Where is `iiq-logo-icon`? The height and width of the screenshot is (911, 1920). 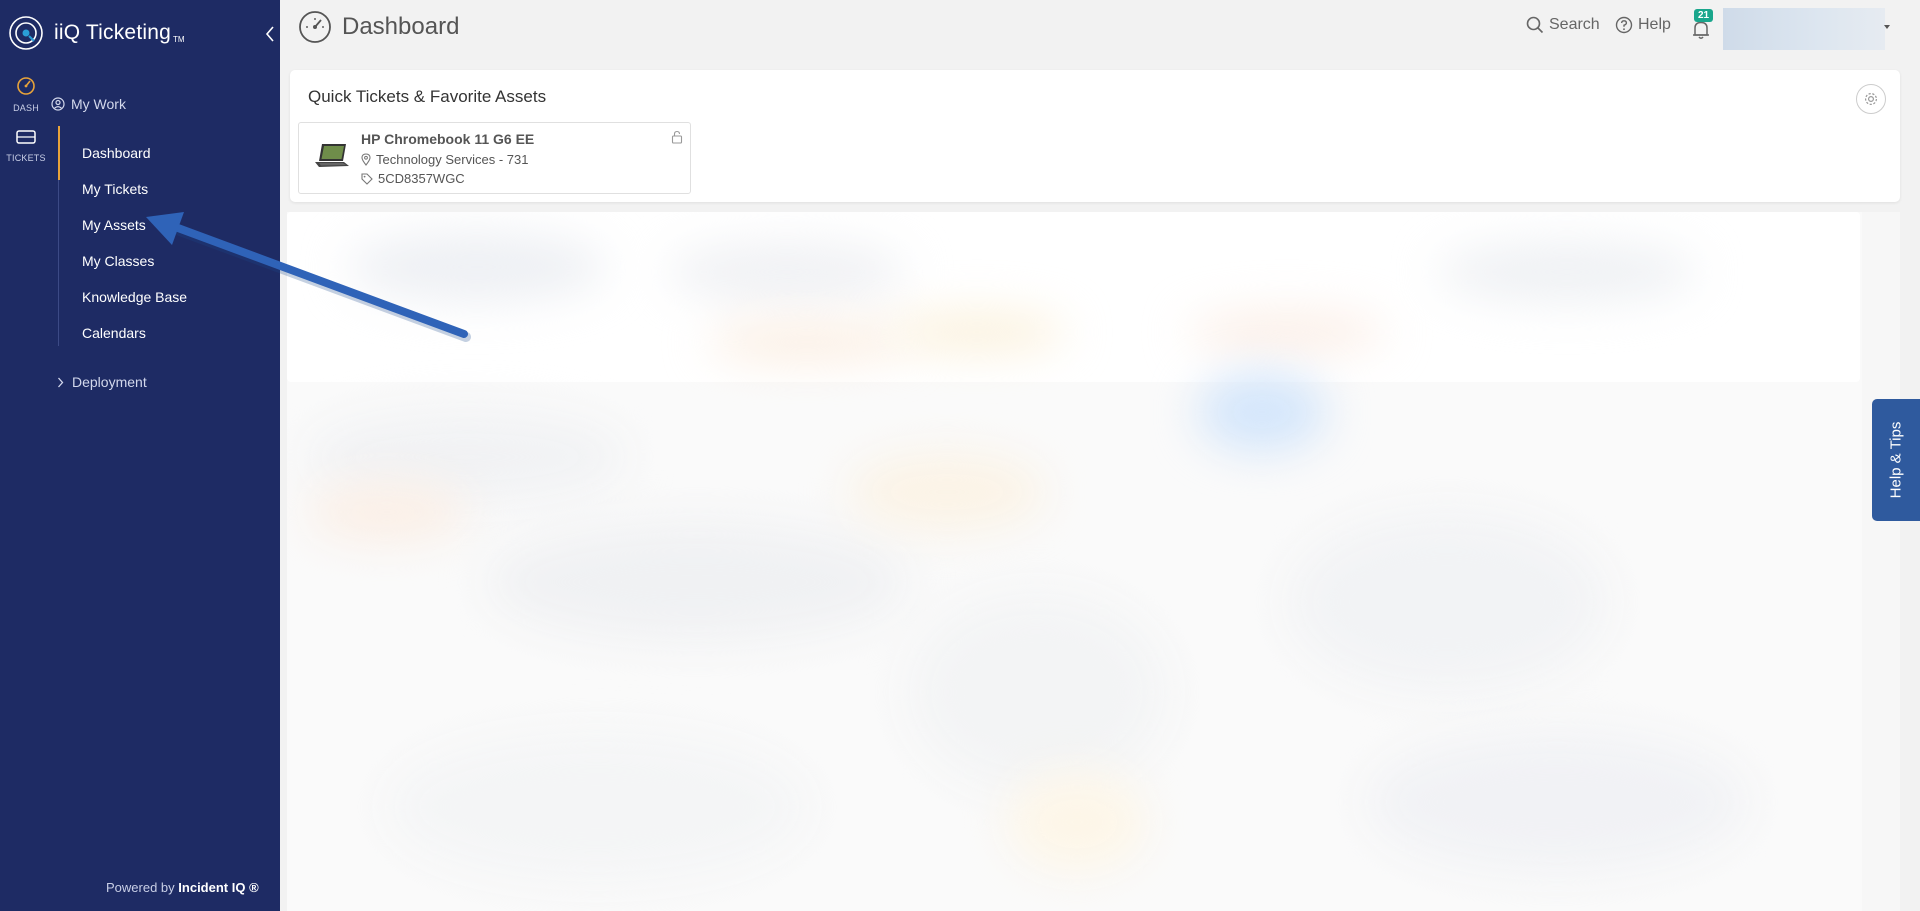
iiq-logo-icon is located at coordinates (26, 33).